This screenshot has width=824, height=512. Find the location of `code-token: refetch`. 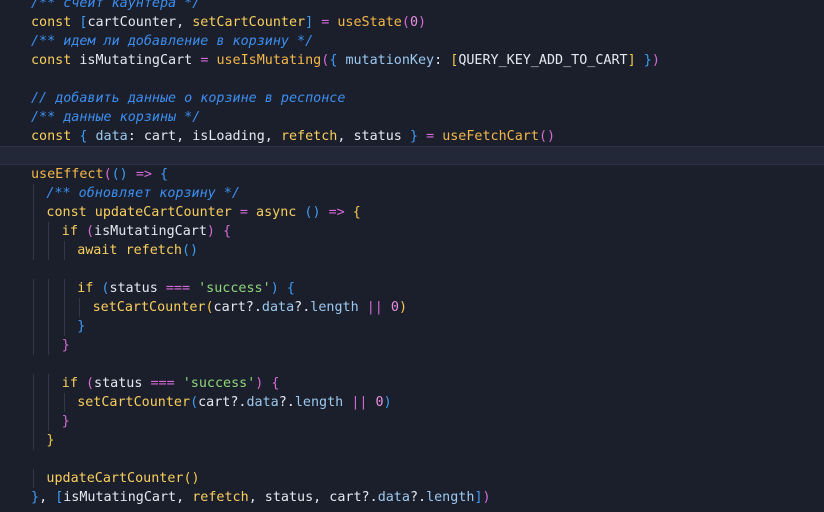

code-token: refetch is located at coordinates (309, 136).